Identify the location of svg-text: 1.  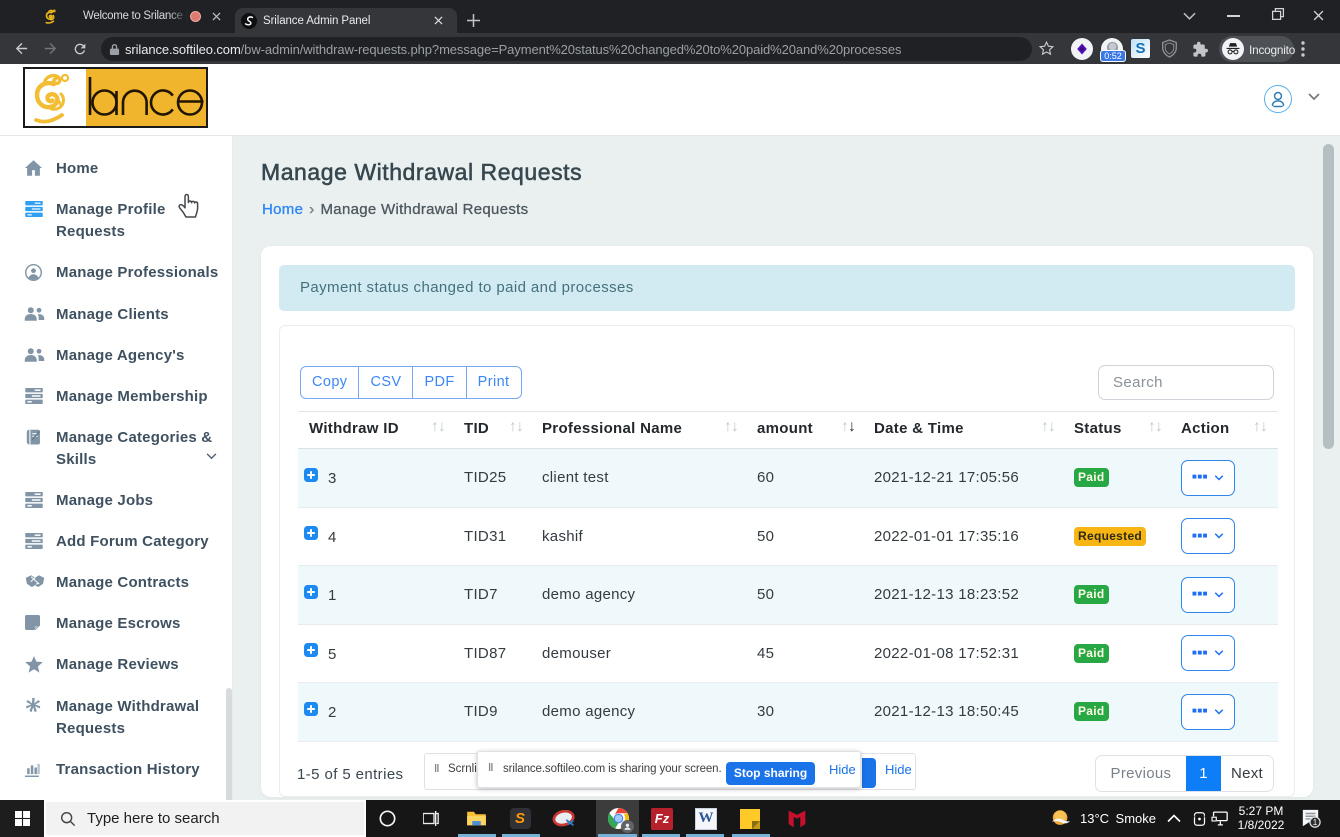
(1315, 822).